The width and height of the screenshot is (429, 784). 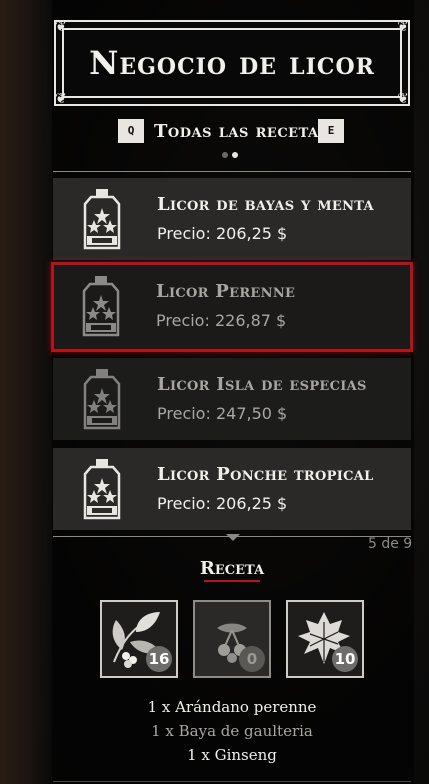 I want to click on ornament-top-right-icon: ❦, so click(x=403, y=27).